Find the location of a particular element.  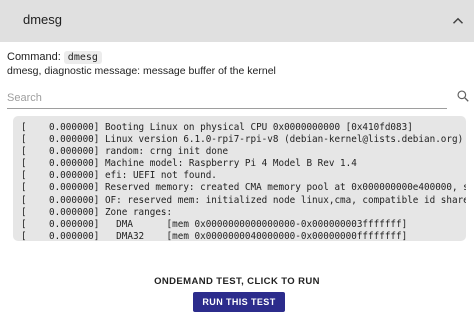

run-test-button: RUN THIS TEST is located at coordinates (239, 302).